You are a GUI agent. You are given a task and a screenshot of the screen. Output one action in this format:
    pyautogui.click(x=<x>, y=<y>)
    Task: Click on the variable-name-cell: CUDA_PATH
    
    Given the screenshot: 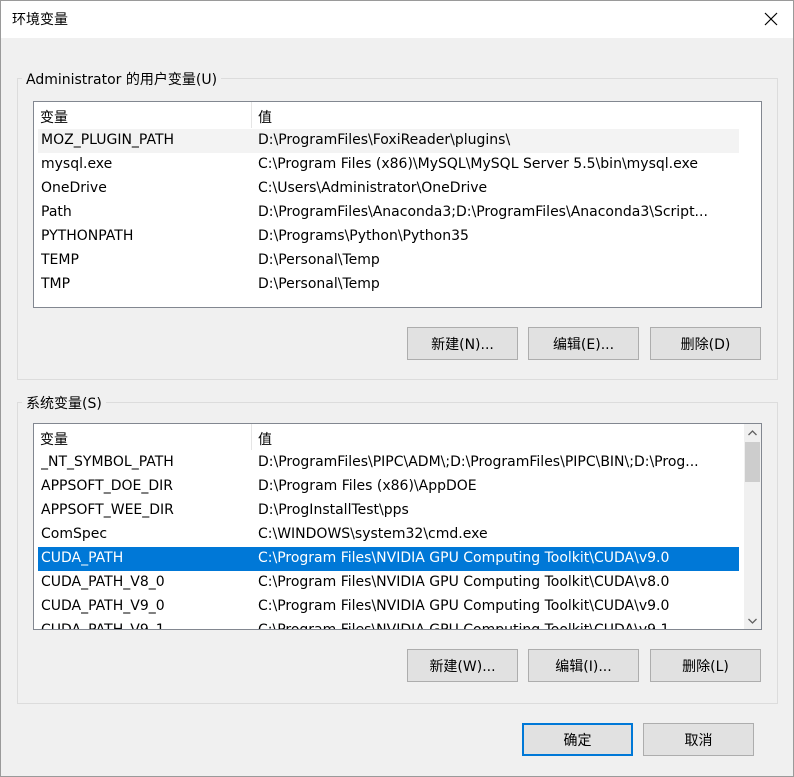 What is the action you would take?
    pyautogui.click(x=82, y=558)
    